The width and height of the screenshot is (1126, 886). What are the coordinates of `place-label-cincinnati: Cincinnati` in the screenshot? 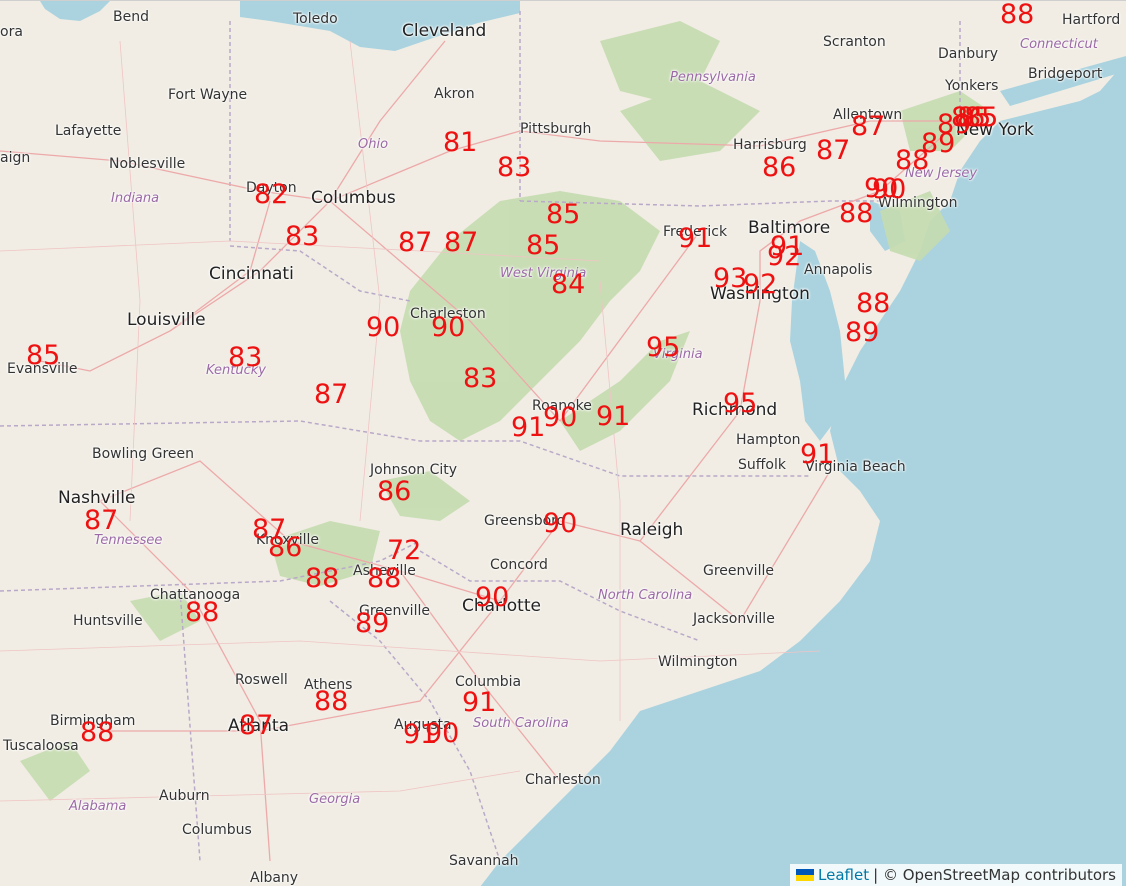 It's located at (251, 274).